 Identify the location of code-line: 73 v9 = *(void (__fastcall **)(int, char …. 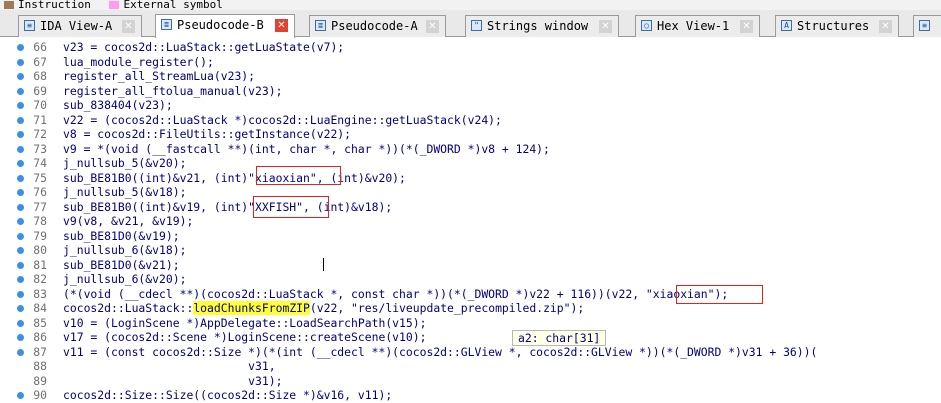
(470, 149).